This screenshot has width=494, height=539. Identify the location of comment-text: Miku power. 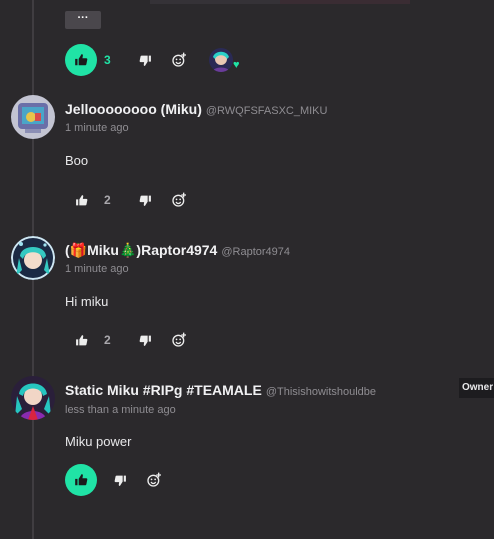
(98, 441).